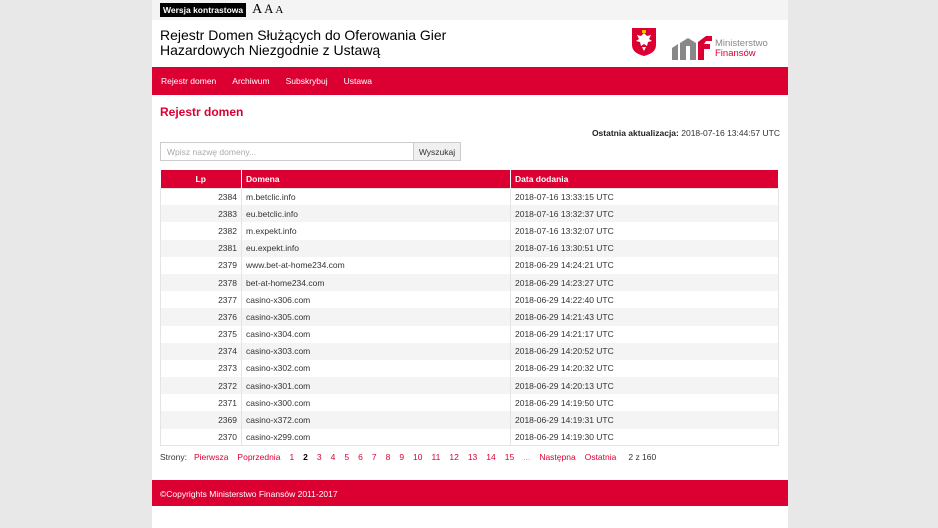 This screenshot has height=528, width=938. Describe the element at coordinates (374, 457) in the screenshot. I see `pagination-page-7: 7` at that location.